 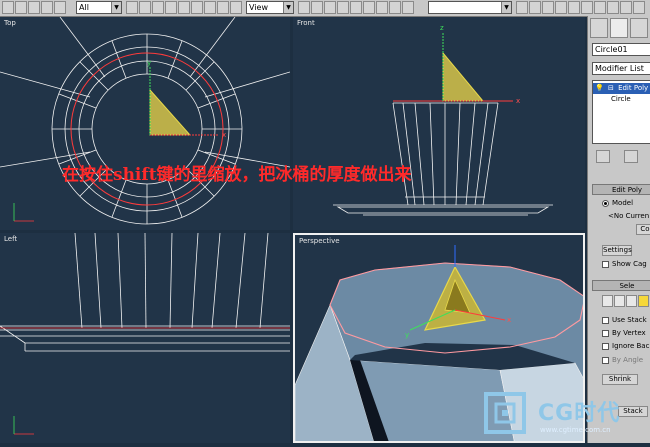 What do you see at coordinates (356, 7) in the screenshot?
I see `named-selection-icon` at bounding box center [356, 7].